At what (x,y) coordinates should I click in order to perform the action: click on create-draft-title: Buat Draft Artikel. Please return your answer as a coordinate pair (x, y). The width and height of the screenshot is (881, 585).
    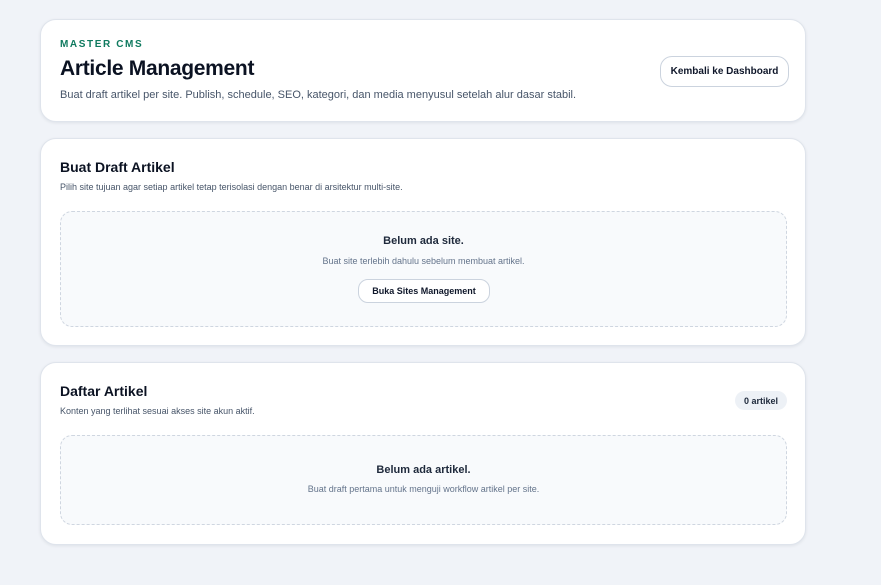
    Looking at the image, I should click on (117, 167).